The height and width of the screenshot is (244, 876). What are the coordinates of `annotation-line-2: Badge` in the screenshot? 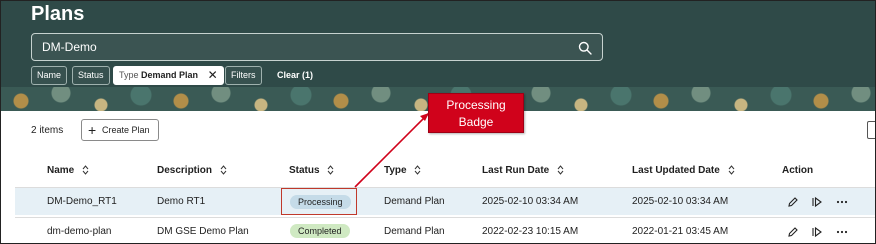 It's located at (476, 122).